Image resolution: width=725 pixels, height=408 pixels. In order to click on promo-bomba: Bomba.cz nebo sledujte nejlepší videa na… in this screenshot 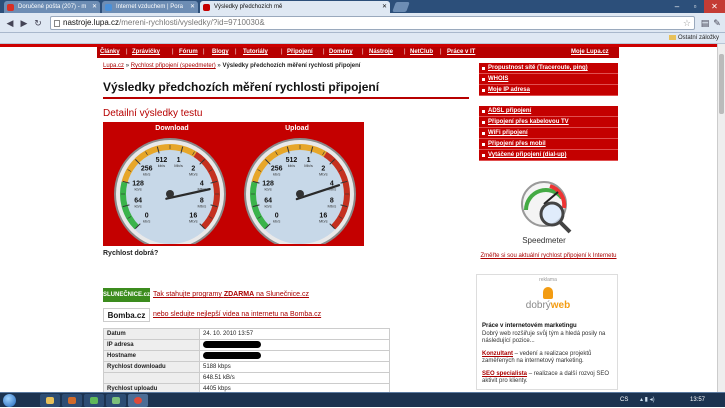, I will do `click(233, 315)`.